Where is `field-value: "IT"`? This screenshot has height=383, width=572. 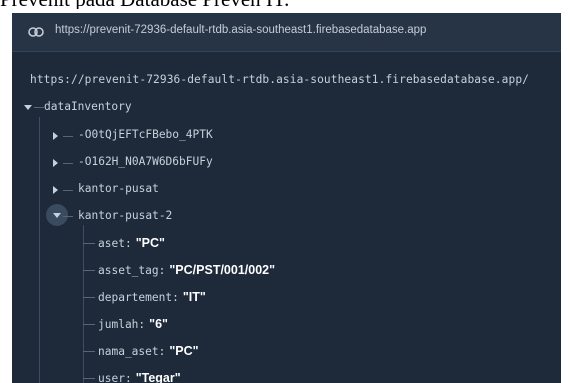 field-value: "IT" is located at coordinates (194, 297).